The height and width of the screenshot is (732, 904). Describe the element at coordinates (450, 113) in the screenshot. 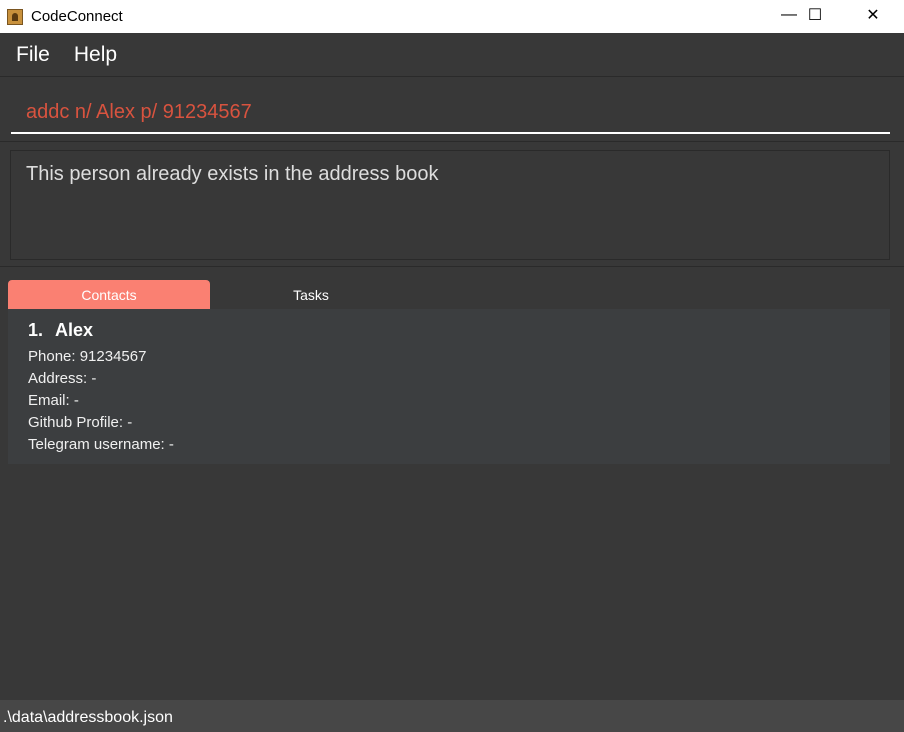

I see `command-input` at that location.